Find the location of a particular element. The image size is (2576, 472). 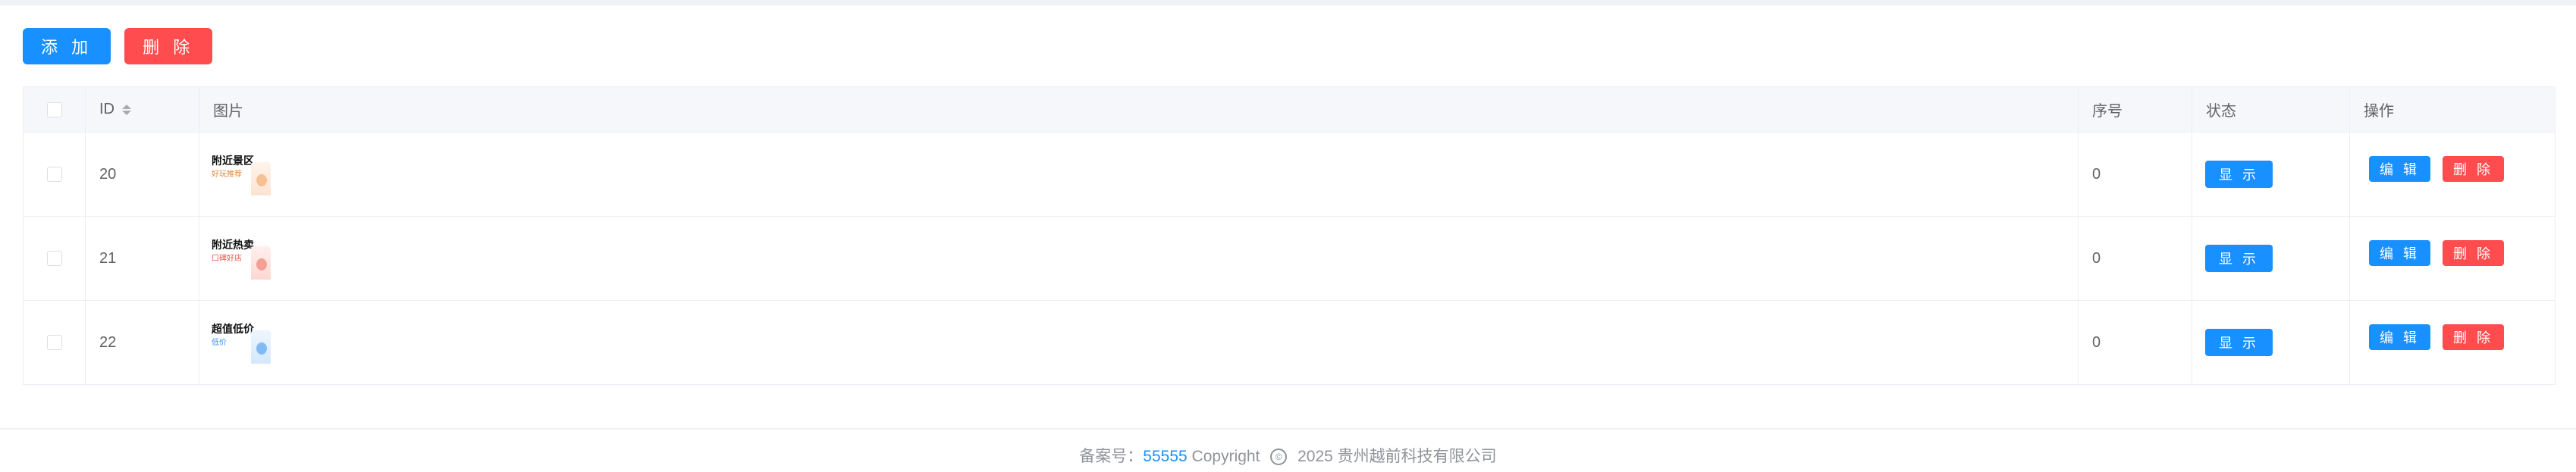

row-image-thumbnail: 超值低价 低价 is located at coordinates (243, 342).